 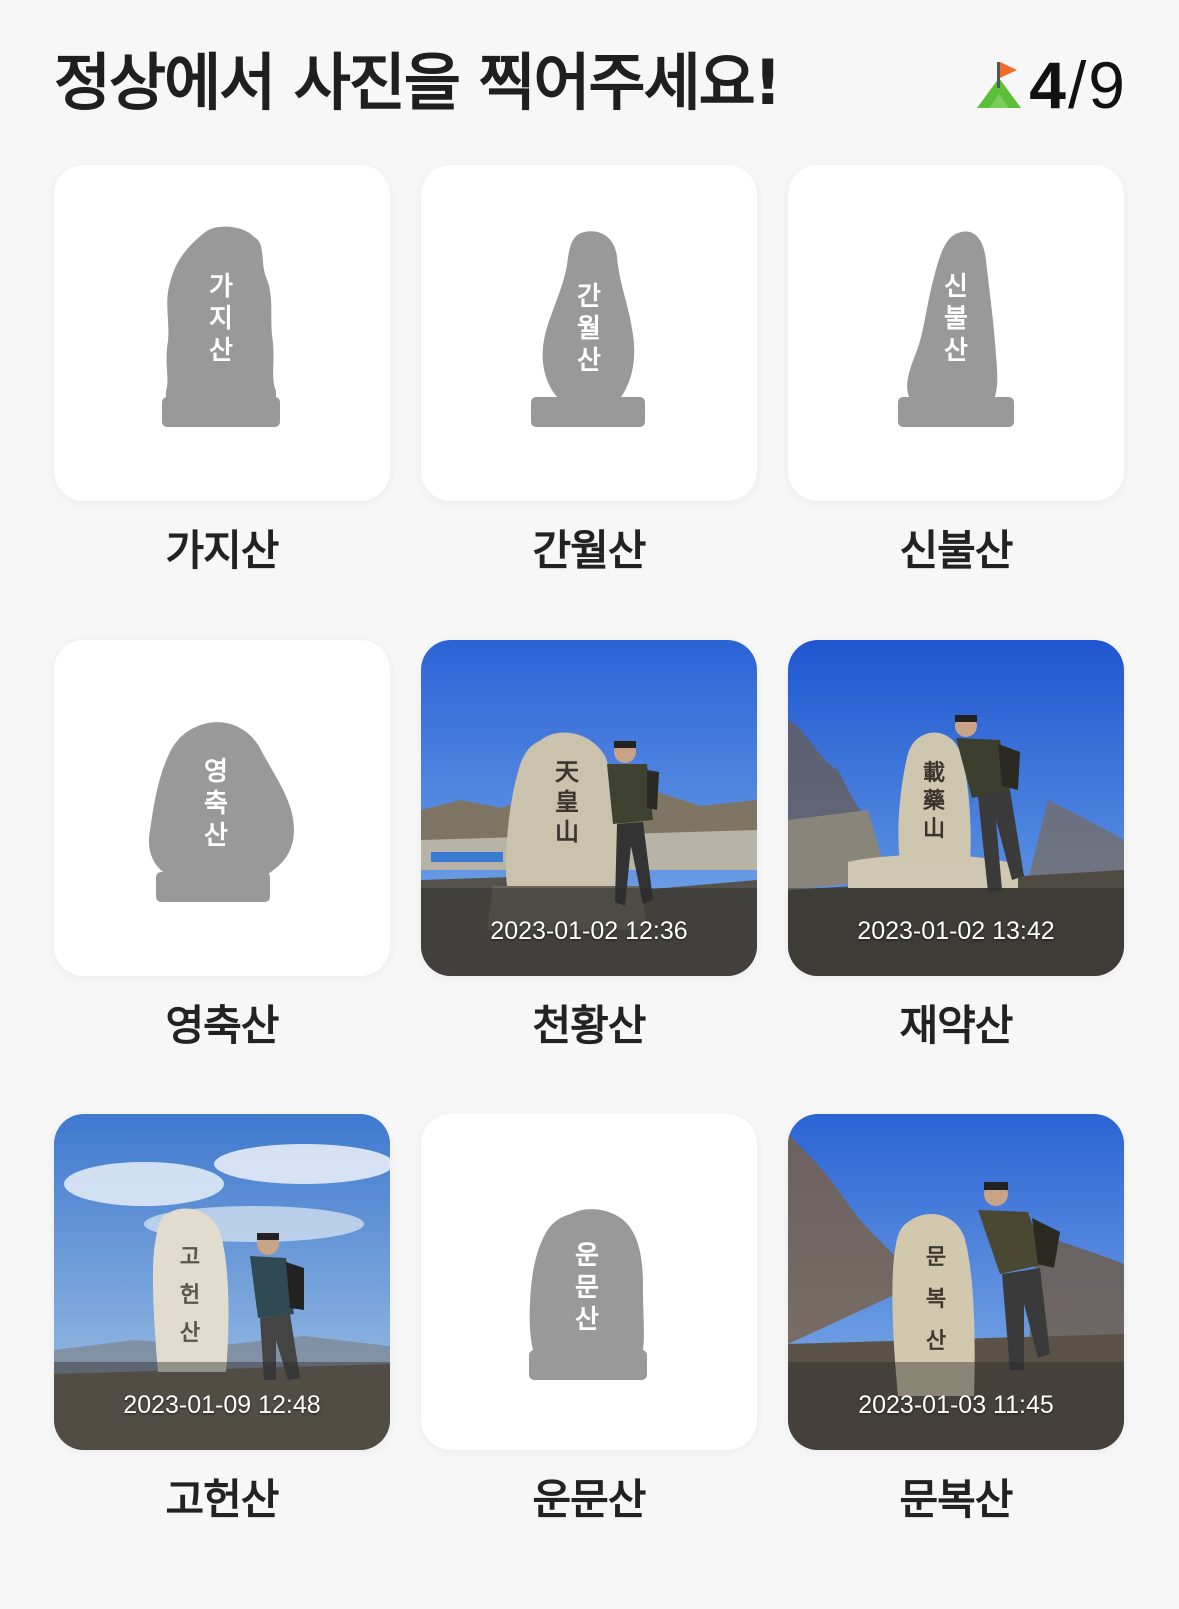 I want to click on mountain-name: 가지산, so click(x=222, y=550).